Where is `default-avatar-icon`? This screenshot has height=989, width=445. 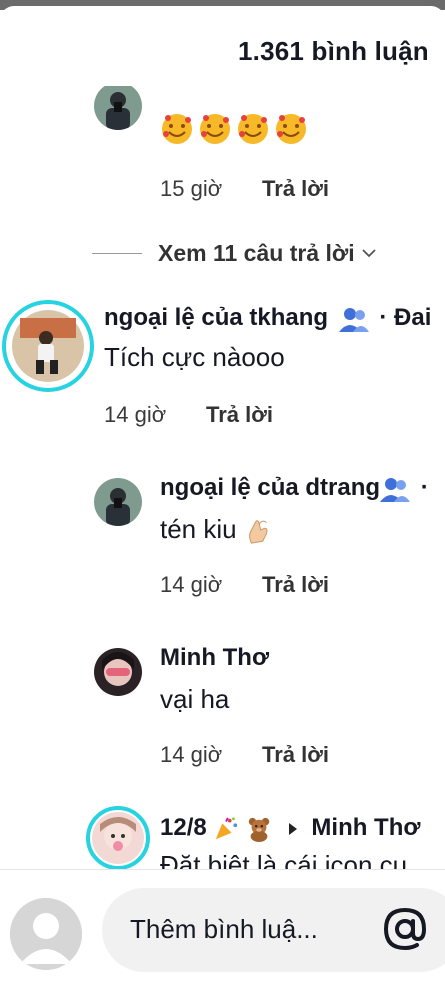
default-avatar-icon is located at coordinates (46, 934).